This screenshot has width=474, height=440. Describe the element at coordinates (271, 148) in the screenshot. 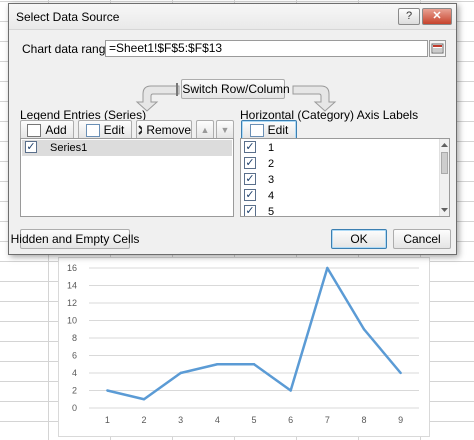

I see `axis-label-value: 1` at that location.